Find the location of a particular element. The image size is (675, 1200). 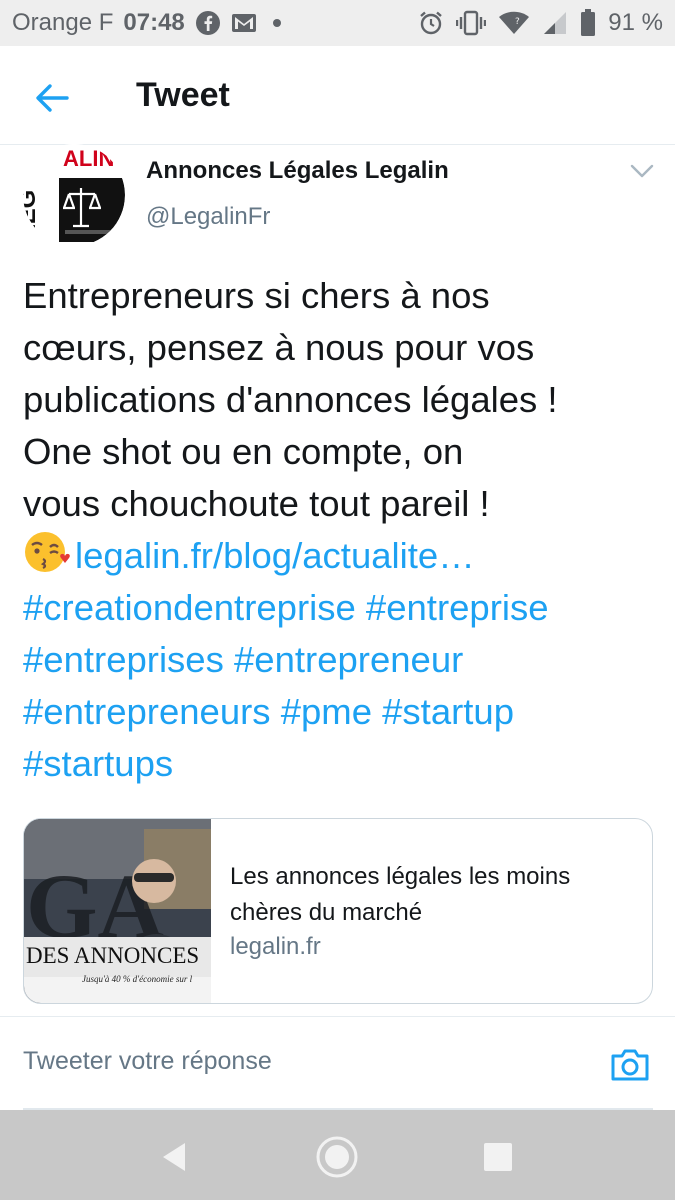

avatar: LEG ALIN is located at coordinates (74, 195).